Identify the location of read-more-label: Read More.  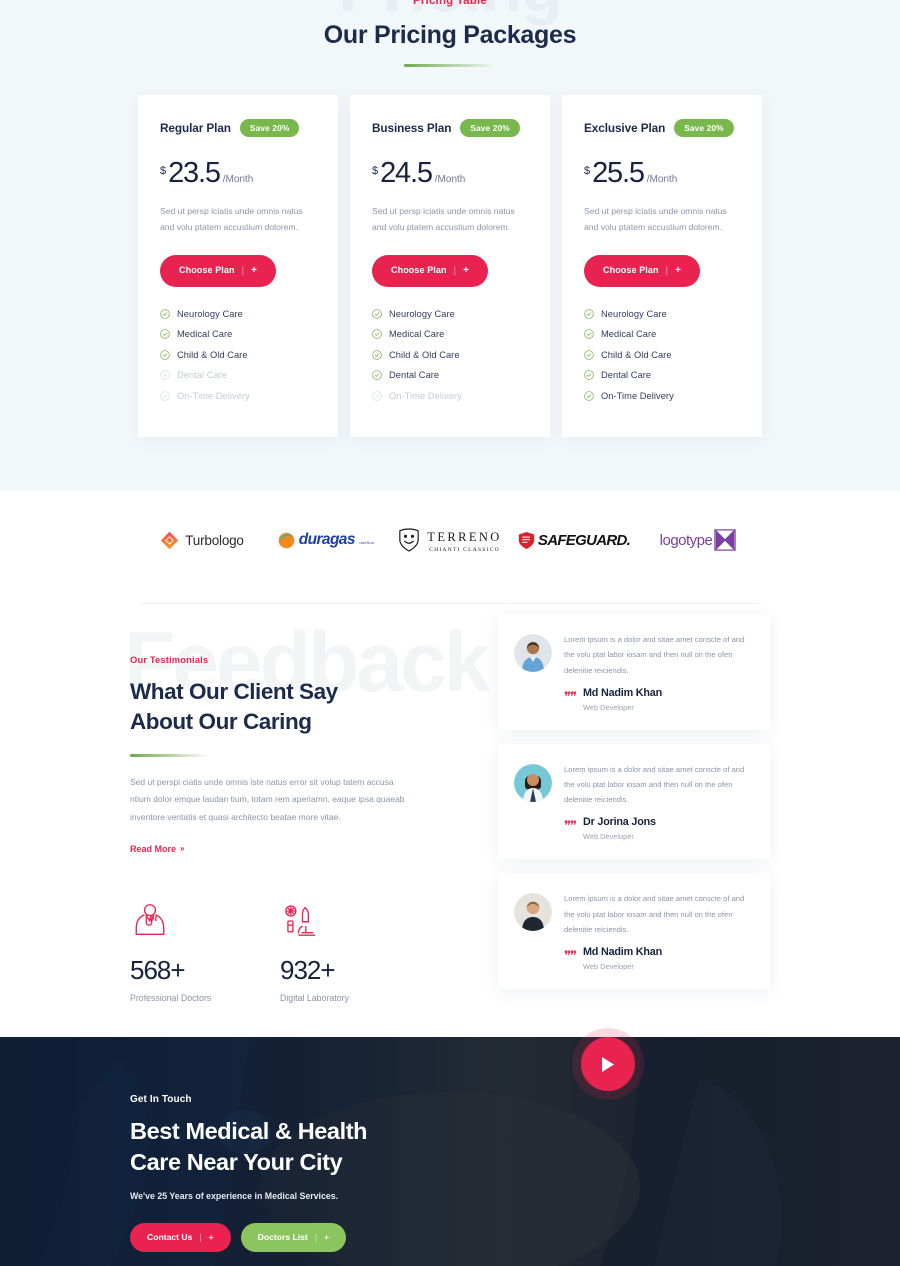
(153, 848).